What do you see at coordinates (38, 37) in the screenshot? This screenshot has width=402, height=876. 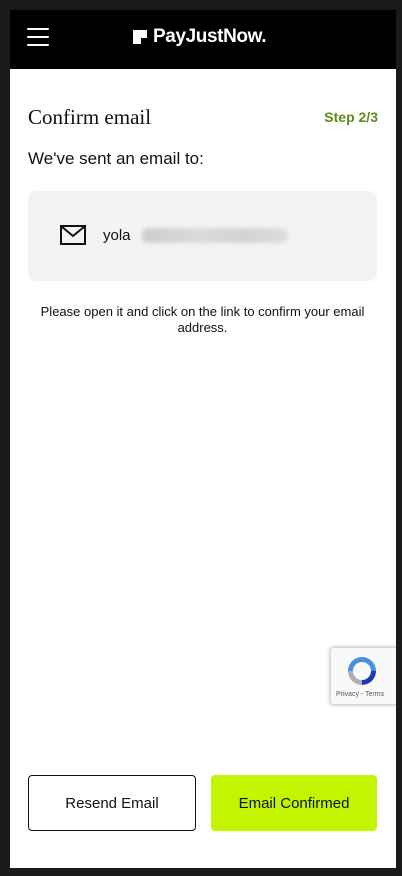 I see `hamburger-menu-icon` at bounding box center [38, 37].